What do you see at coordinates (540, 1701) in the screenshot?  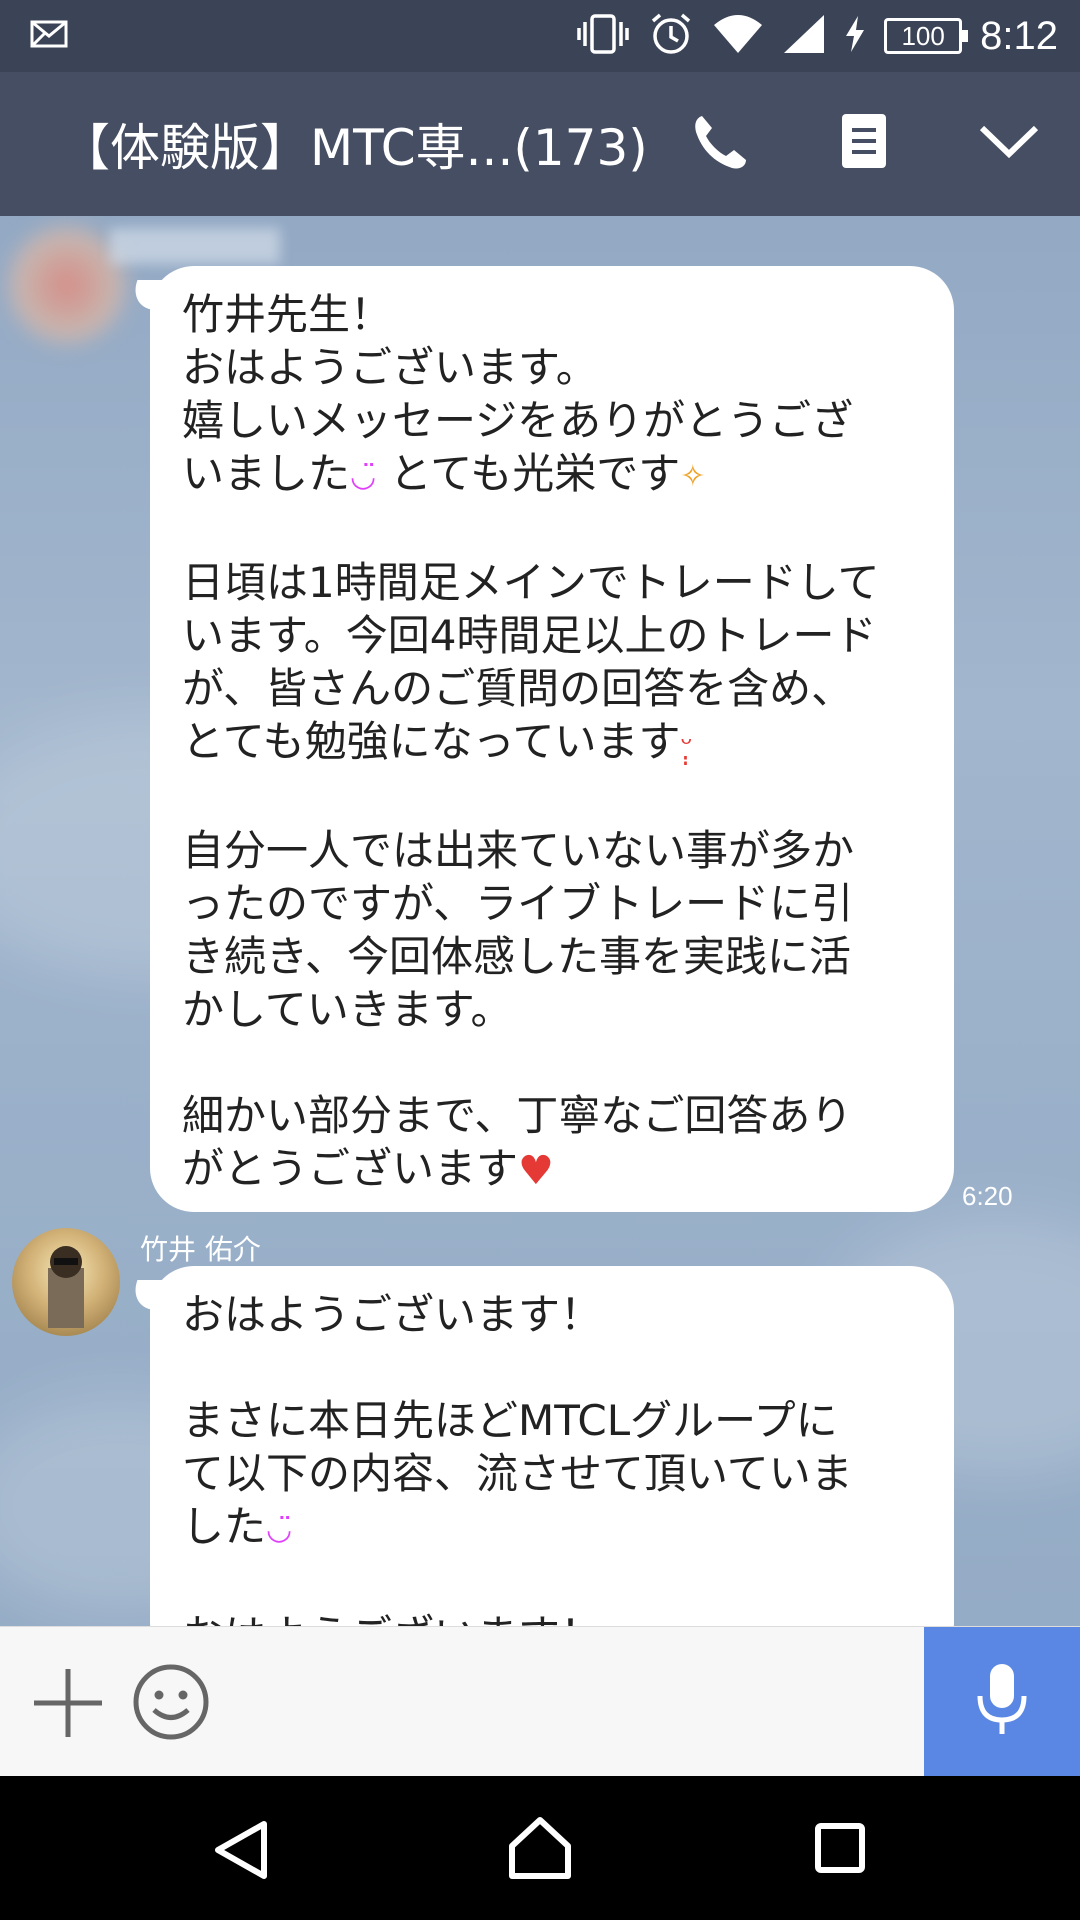 I see `message-input-bar` at bounding box center [540, 1701].